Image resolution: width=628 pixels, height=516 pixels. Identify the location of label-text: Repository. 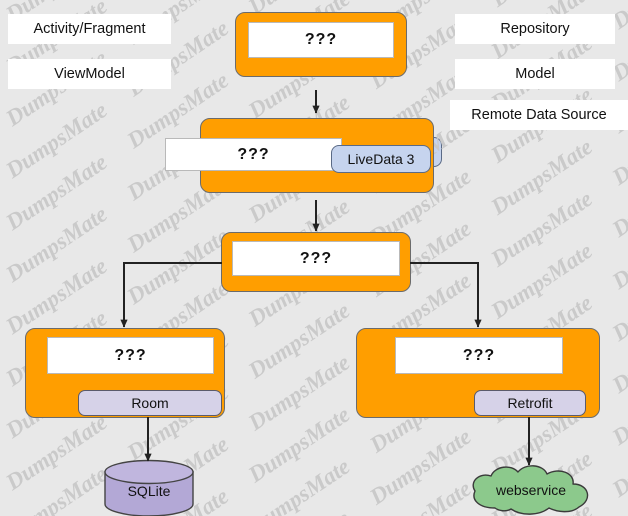
(535, 29).